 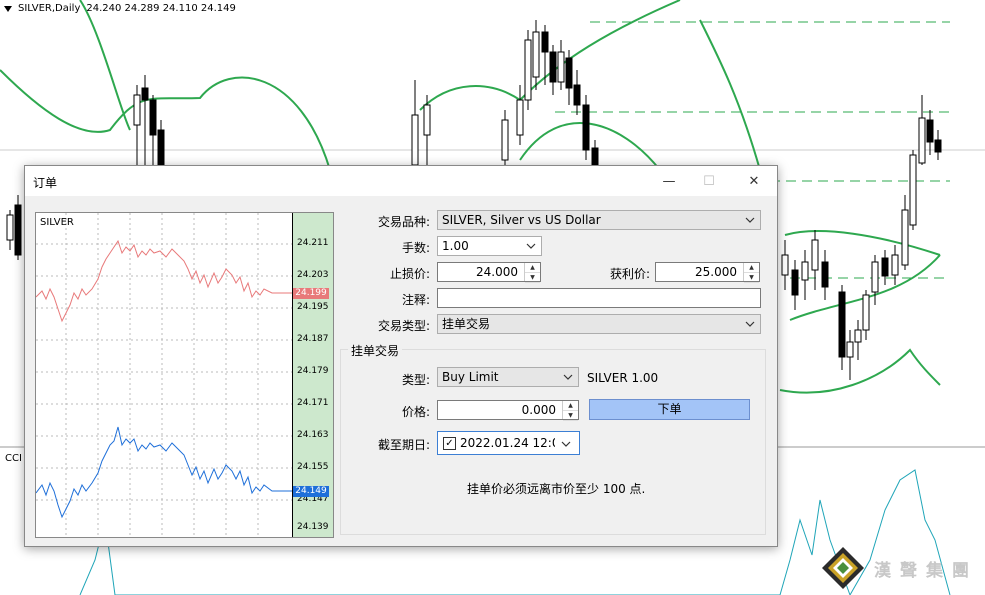 I want to click on bid-price-tag: 24.149, so click(x=311, y=491).